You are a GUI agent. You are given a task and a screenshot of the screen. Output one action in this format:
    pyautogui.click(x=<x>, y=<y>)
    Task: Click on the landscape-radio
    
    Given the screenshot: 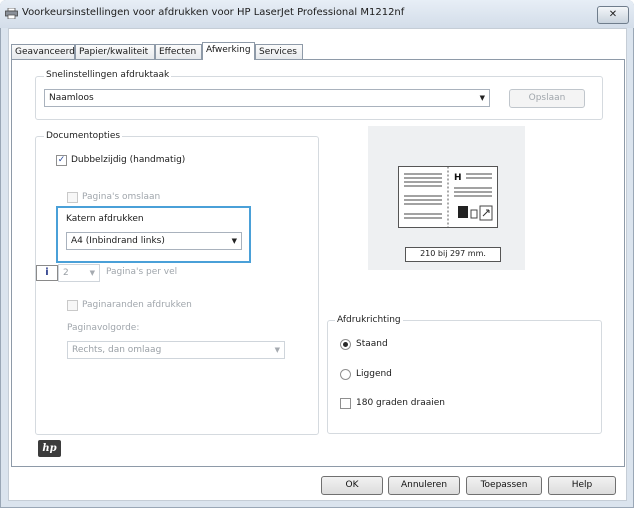 What is the action you would take?
    pyautogui.click(x=345, y=374)
    